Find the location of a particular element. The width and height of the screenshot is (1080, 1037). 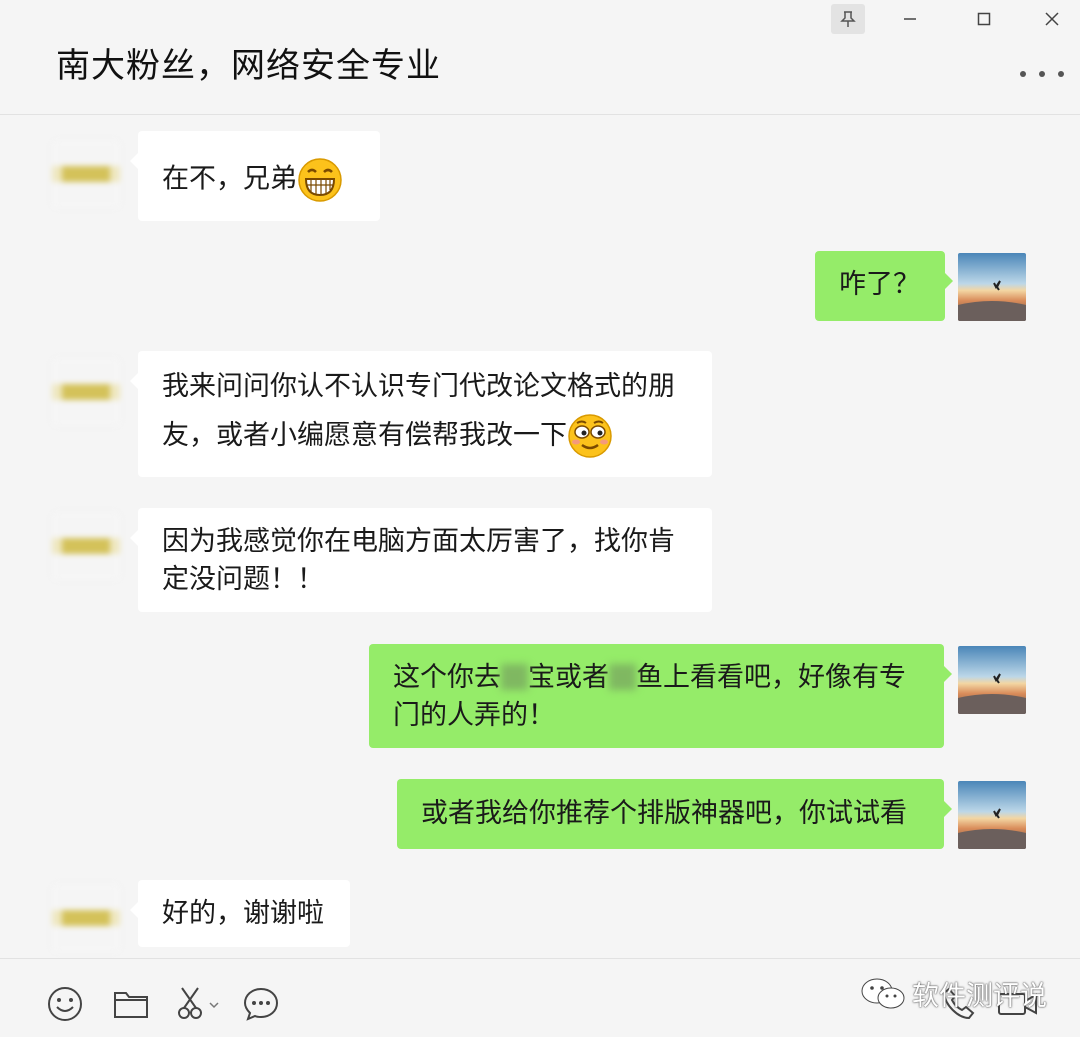

message-text-part: 宝或者 is located at coordinates (568, 677).